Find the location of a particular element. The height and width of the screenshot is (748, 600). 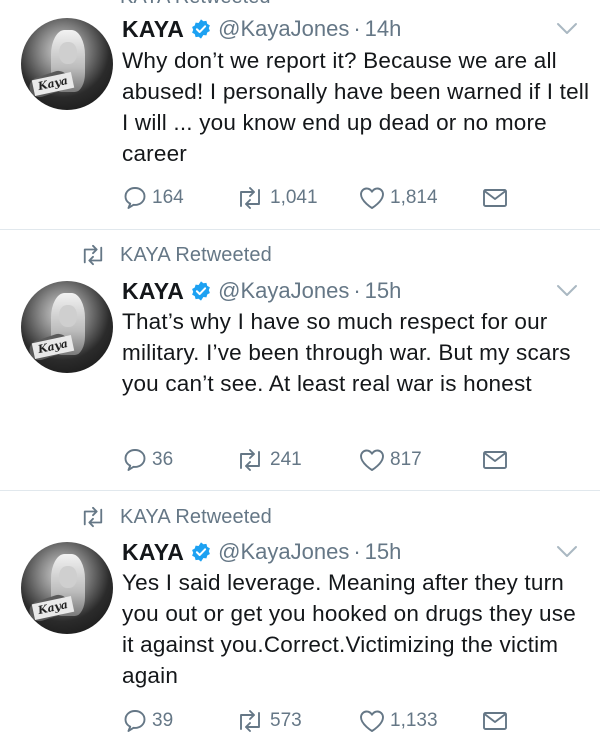

like-button: 1,133 is located at coordinates (398, 721).